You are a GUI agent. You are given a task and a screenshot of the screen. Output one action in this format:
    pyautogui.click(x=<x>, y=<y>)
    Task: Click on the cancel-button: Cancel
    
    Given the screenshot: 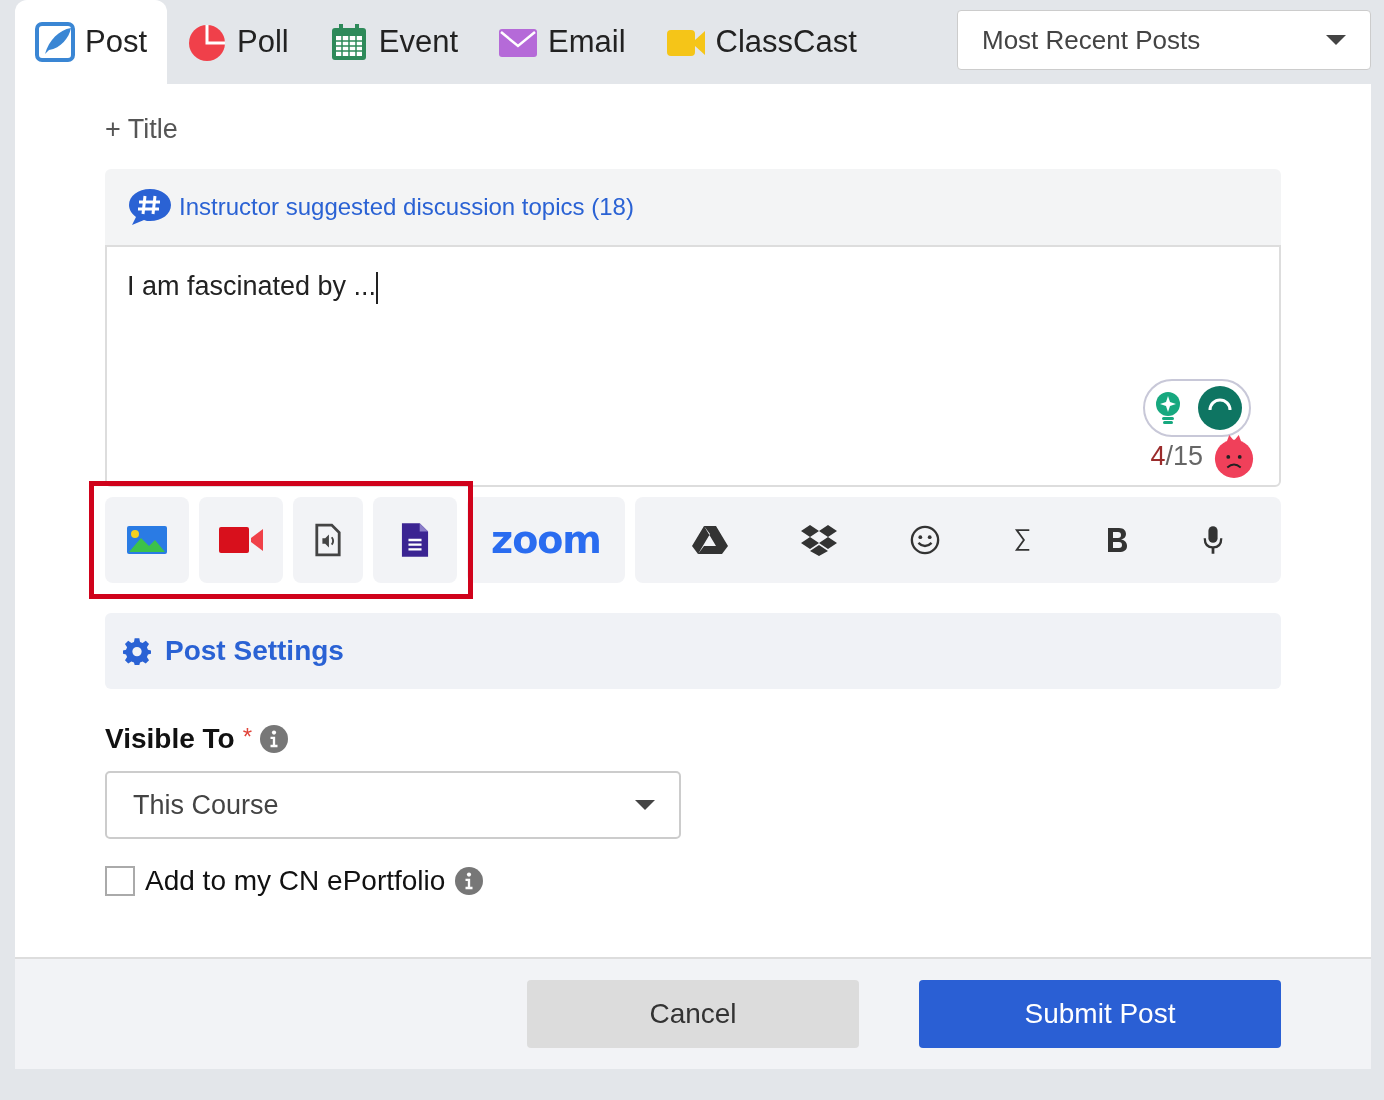 What is the action you would take?
    pyautogui.click(x=693, y=1014)
    